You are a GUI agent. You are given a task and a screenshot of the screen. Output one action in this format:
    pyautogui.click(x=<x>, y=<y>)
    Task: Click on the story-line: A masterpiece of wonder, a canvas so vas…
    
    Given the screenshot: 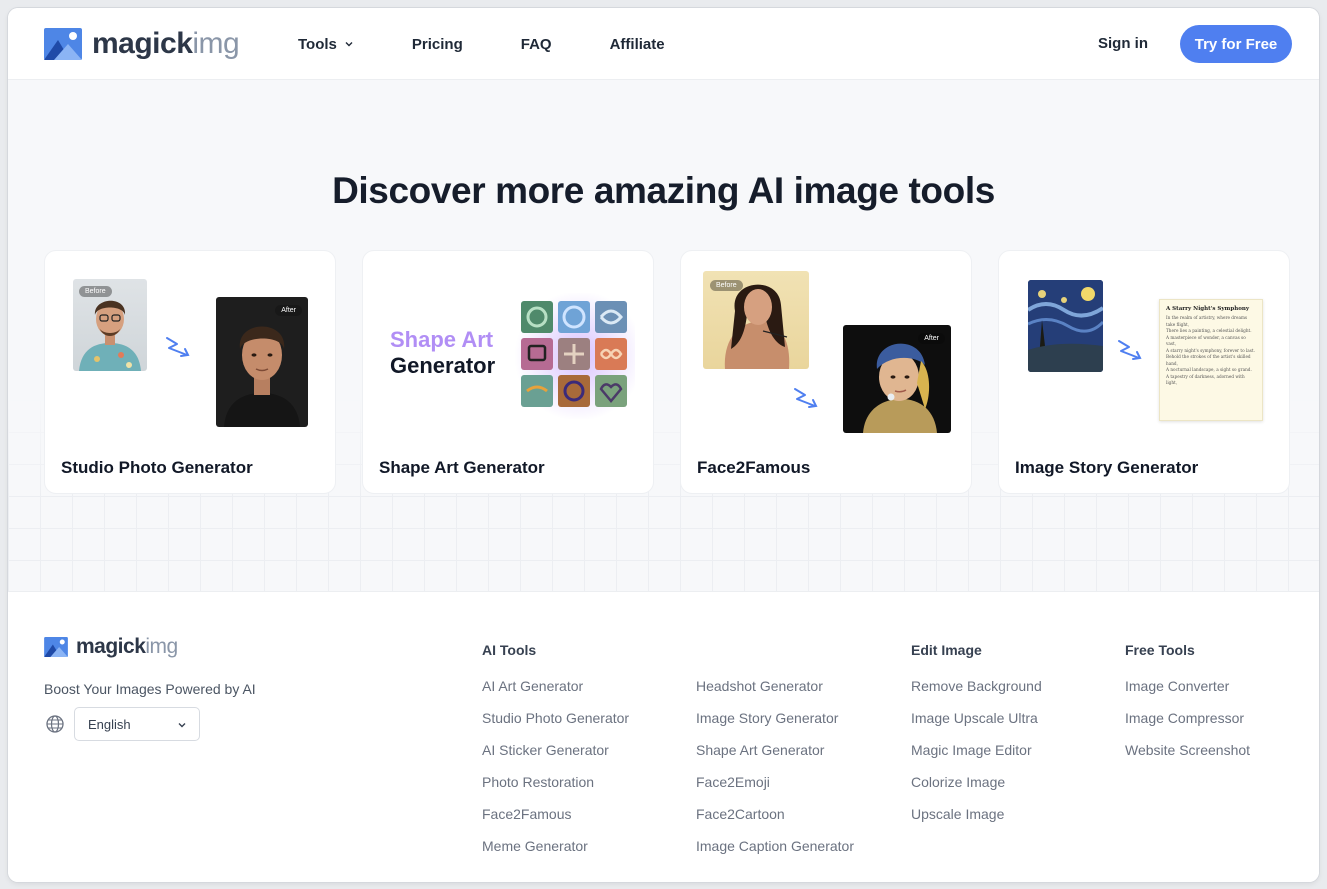 What is the action you would take?
    pyautogui.click(x=1206, y=340)
    